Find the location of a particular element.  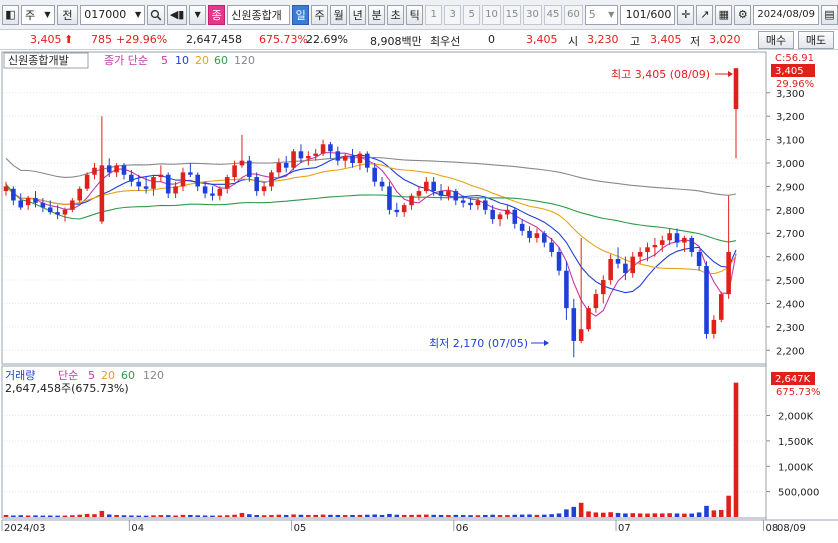

market-select-value: 주 is located at coordinates (30, 15).